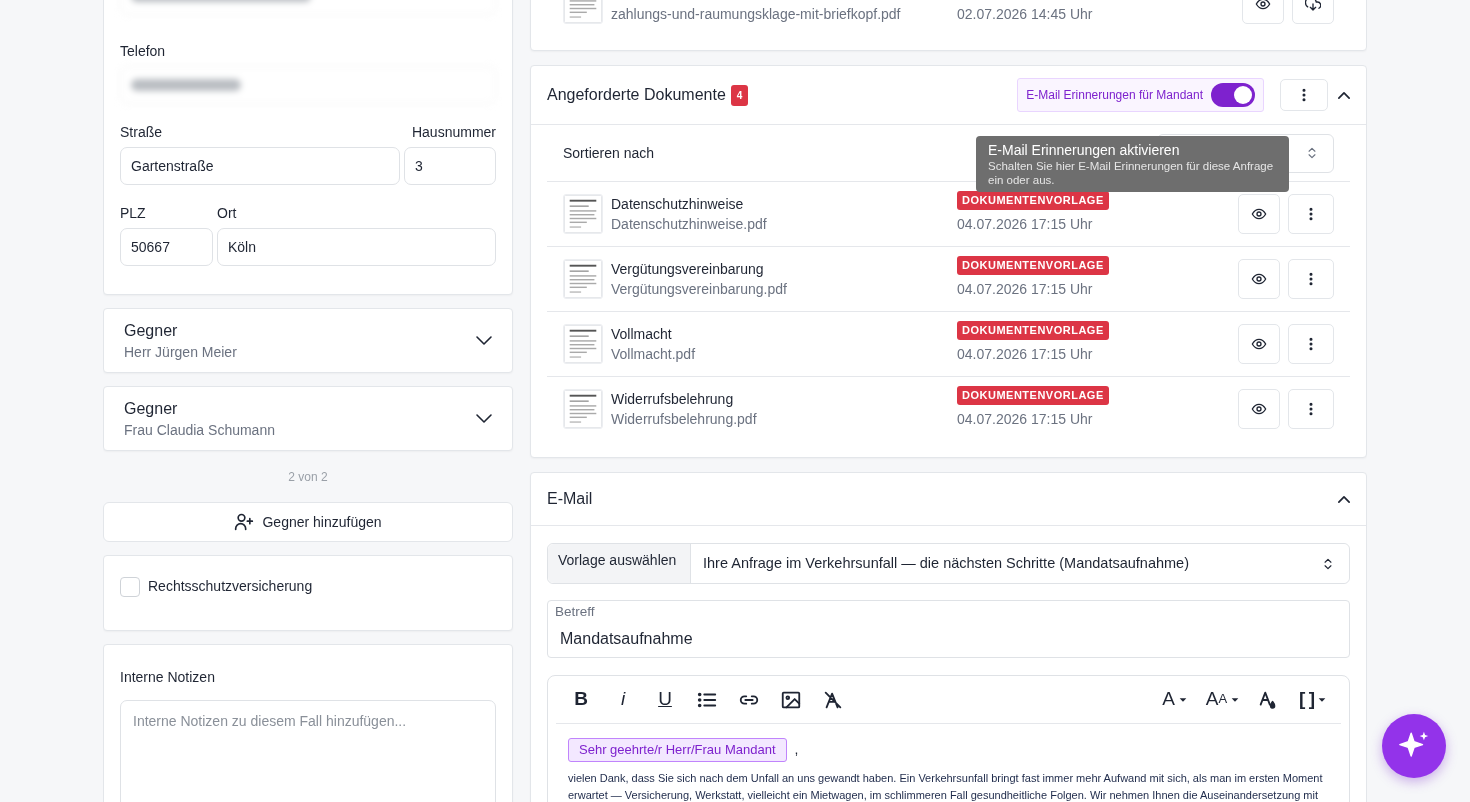  I want to click on person-add-icon, so click(244, 522).